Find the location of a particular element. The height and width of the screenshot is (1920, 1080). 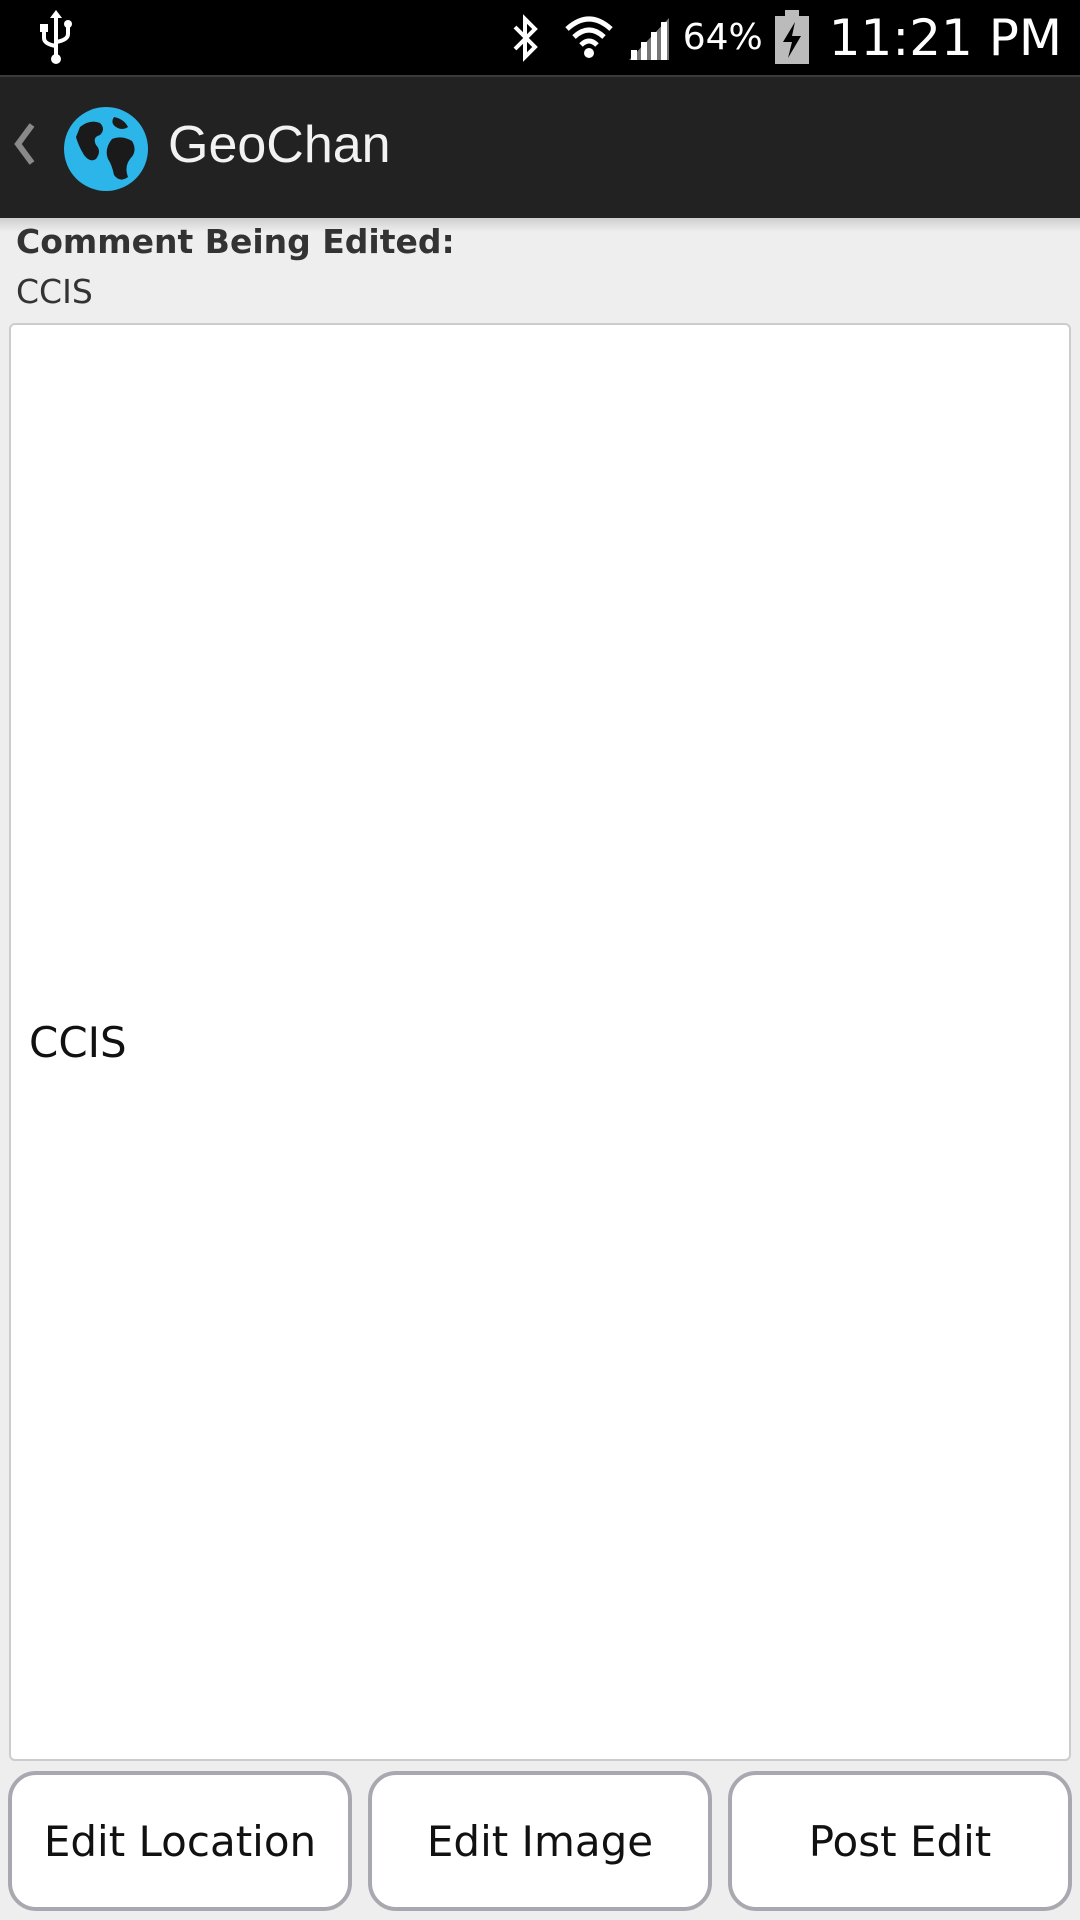

signal-icon is located at coordinates (648, 38).